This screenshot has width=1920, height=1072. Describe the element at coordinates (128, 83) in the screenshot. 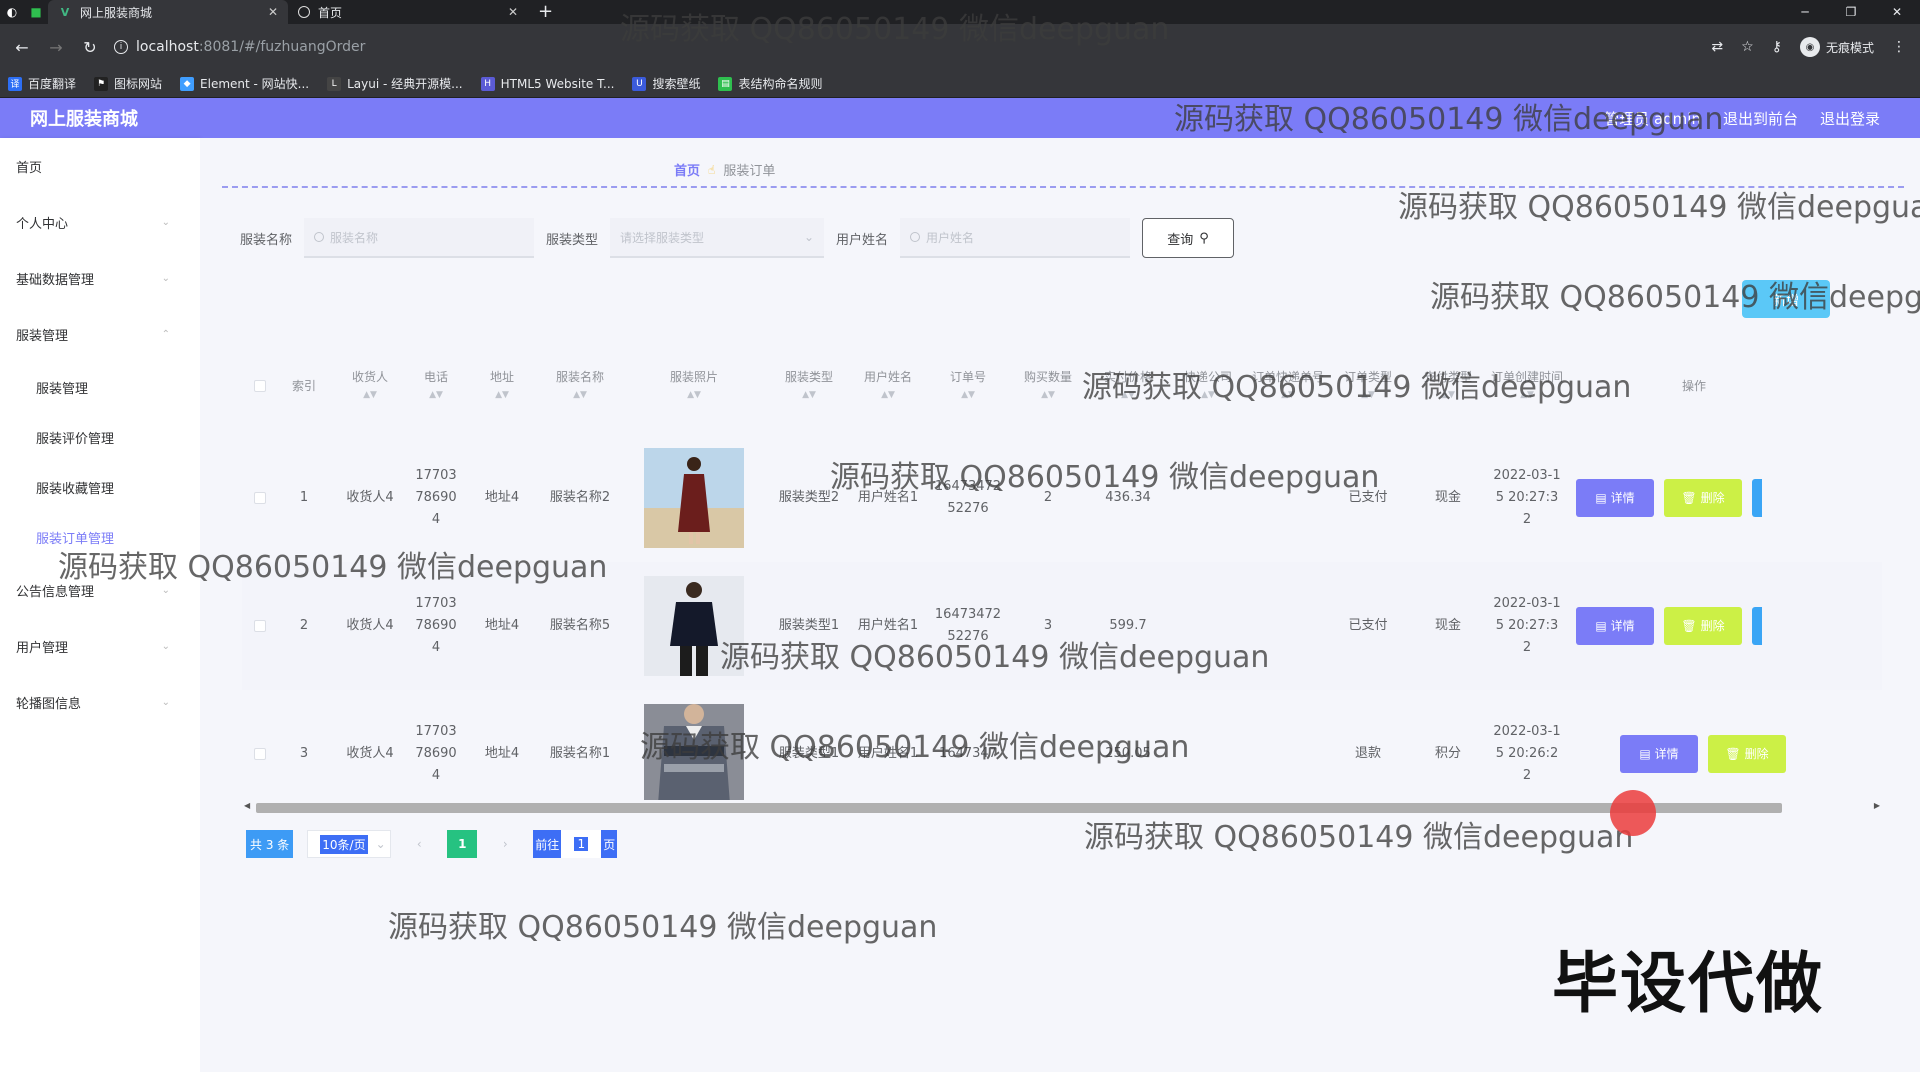

I see `bookmark-item: ⚑ 图标网站` at that location.